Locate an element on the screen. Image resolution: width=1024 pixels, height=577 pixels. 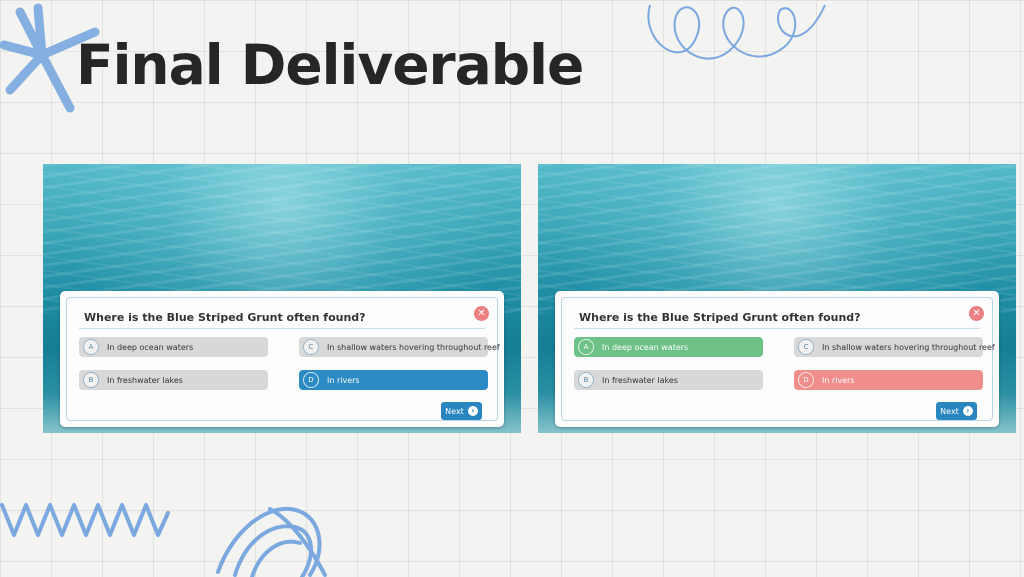
loop-scribble-doodle is located at coordinates (271, 541).